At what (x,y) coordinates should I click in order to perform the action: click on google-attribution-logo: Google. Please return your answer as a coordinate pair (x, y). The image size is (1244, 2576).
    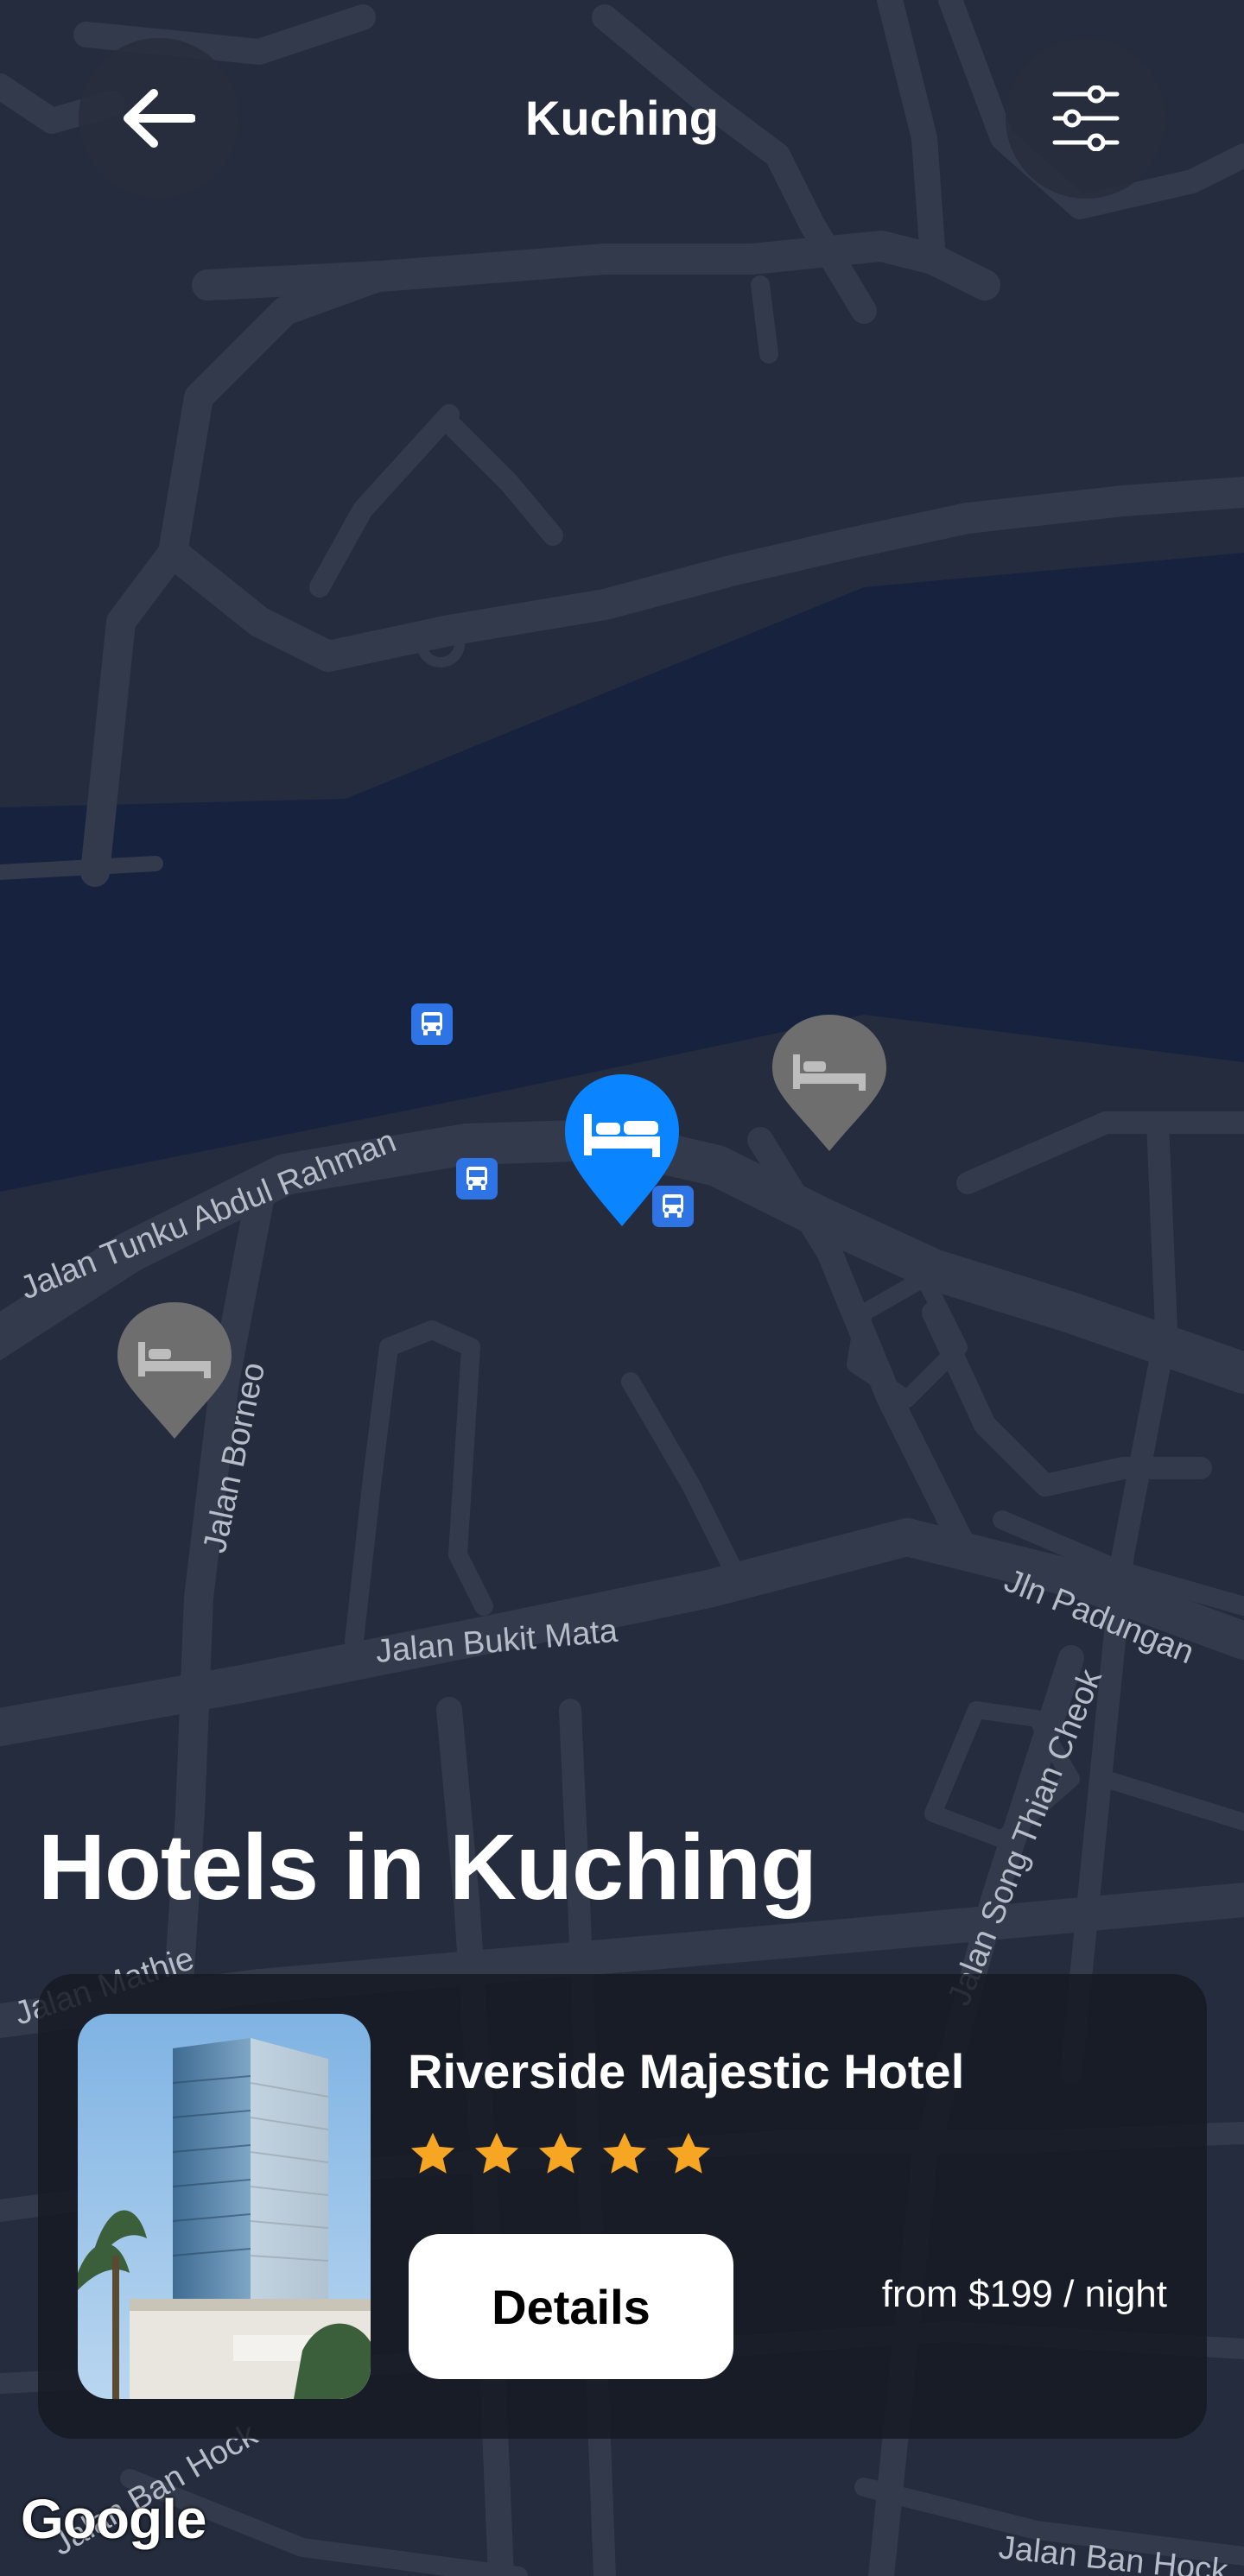
    Looking at the image, I should click on (113, 2519).